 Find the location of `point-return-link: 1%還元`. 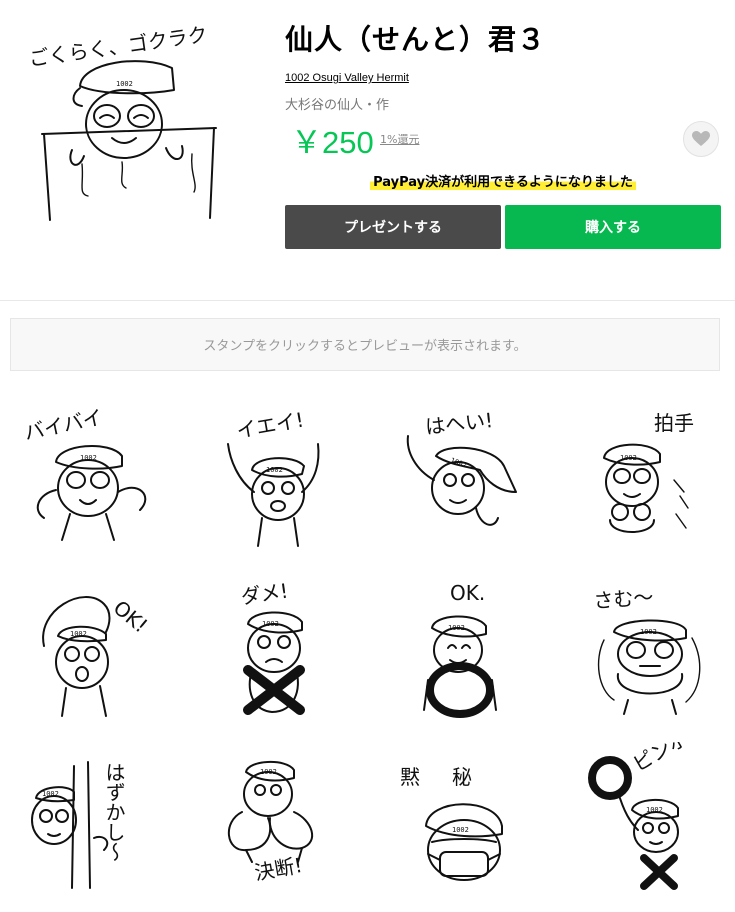

point-return-link: 1%還元 is located at coordinates (399, 139).